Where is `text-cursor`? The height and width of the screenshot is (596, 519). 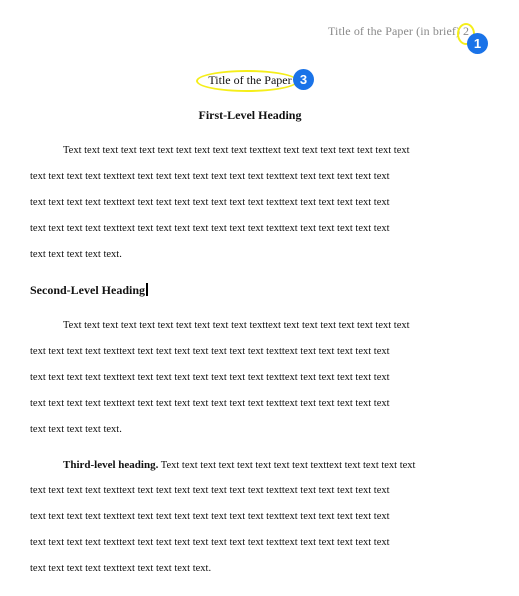 text-cursor is located at coordinates (147, 289).